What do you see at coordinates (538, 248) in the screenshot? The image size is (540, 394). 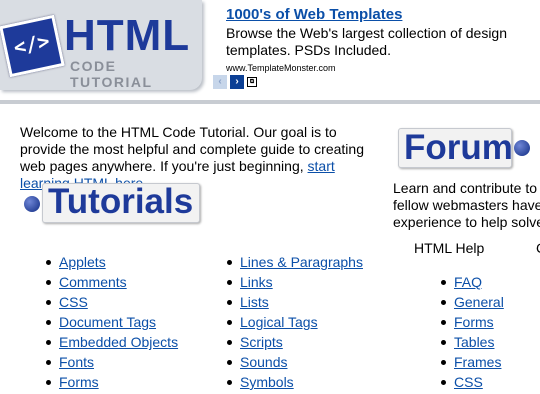 I see `cut-off-label: C` at bounding box center [538, 248].